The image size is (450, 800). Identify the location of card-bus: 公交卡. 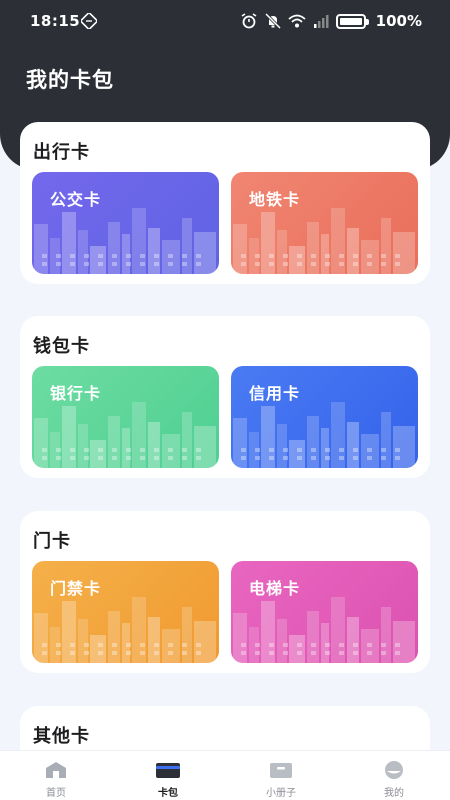
(125, 223).